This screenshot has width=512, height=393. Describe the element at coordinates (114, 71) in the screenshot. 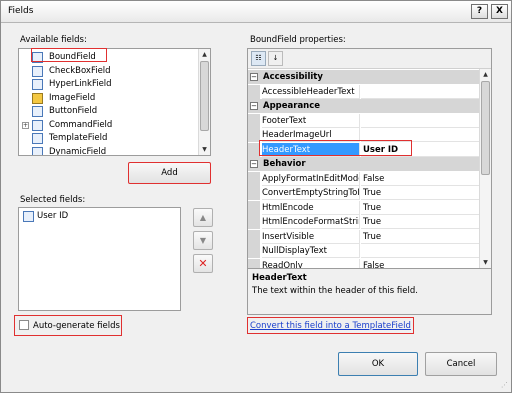

I see `list-item: CheckBoxField` at that location.